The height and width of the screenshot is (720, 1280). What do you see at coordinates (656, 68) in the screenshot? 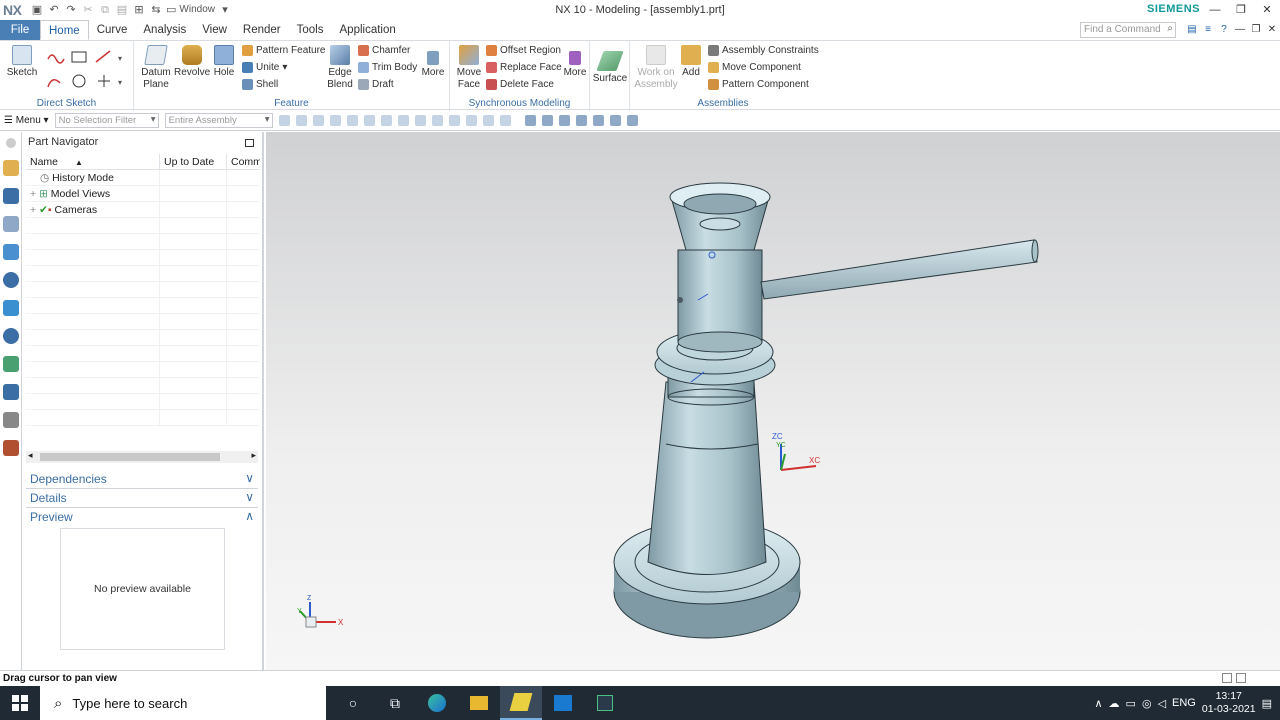
I see `work-on-assembly-button: Work on Assembly` at bounding box center [656, 68].